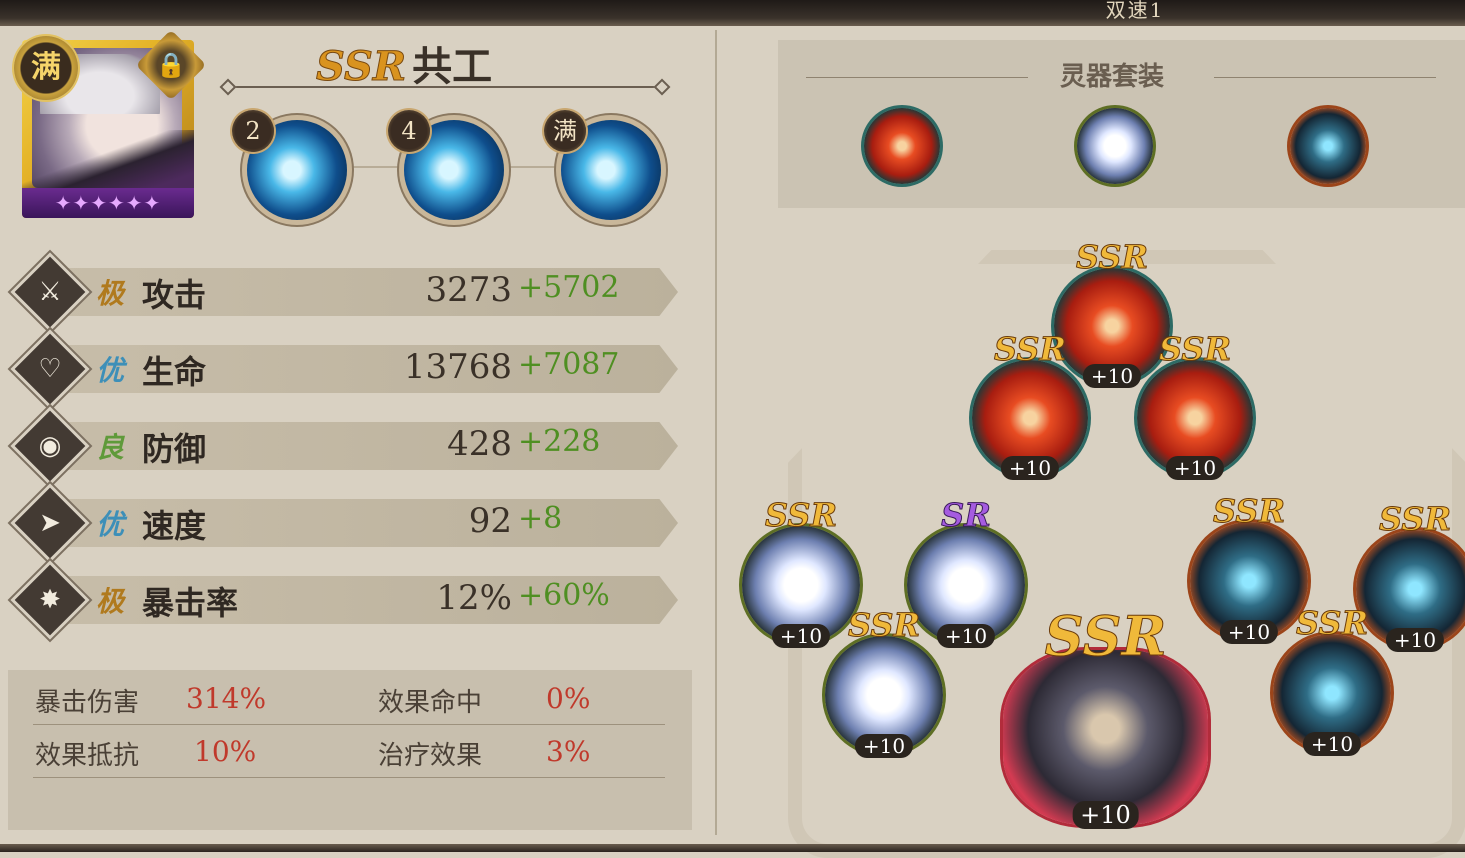 Image resolution: width=1465 pixels, height=858 pixels. Describe the element at coordinates (966, 572) in the screenshot. I see `equipment-slot-white-flower: SR +10` at that location.